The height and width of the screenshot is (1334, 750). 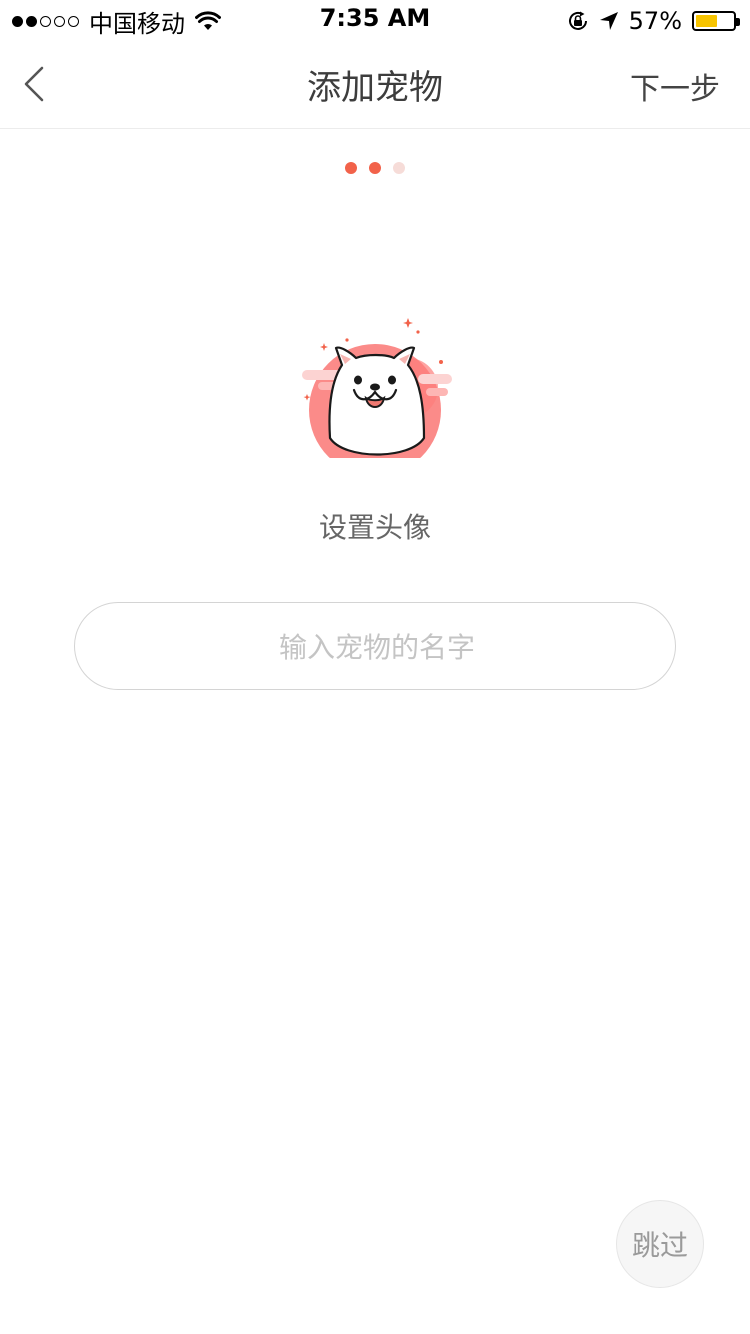 I want to click on back-button, so click(x=36, y=84).